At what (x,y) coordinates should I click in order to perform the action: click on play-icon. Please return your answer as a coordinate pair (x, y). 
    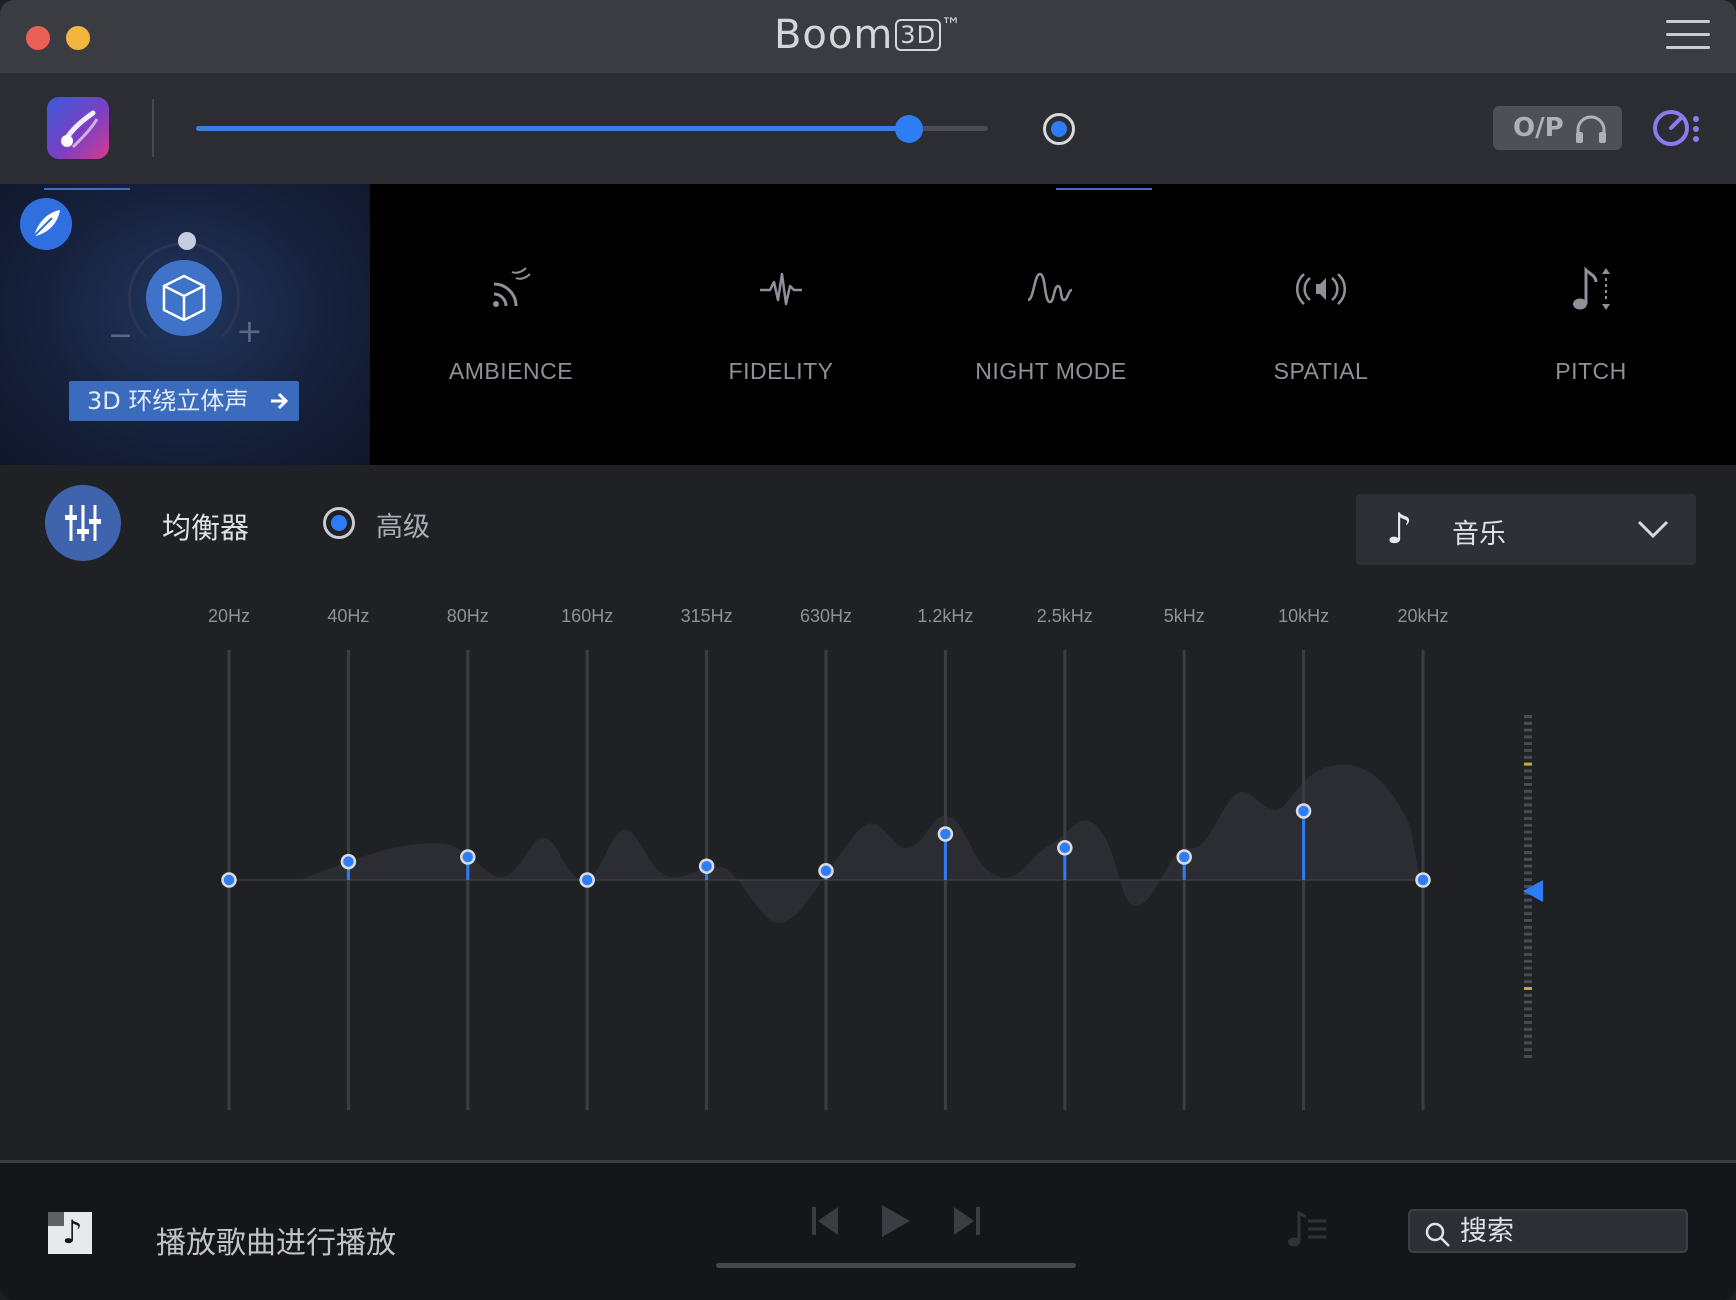
    Looking at the image, I should click on (895, 1221).